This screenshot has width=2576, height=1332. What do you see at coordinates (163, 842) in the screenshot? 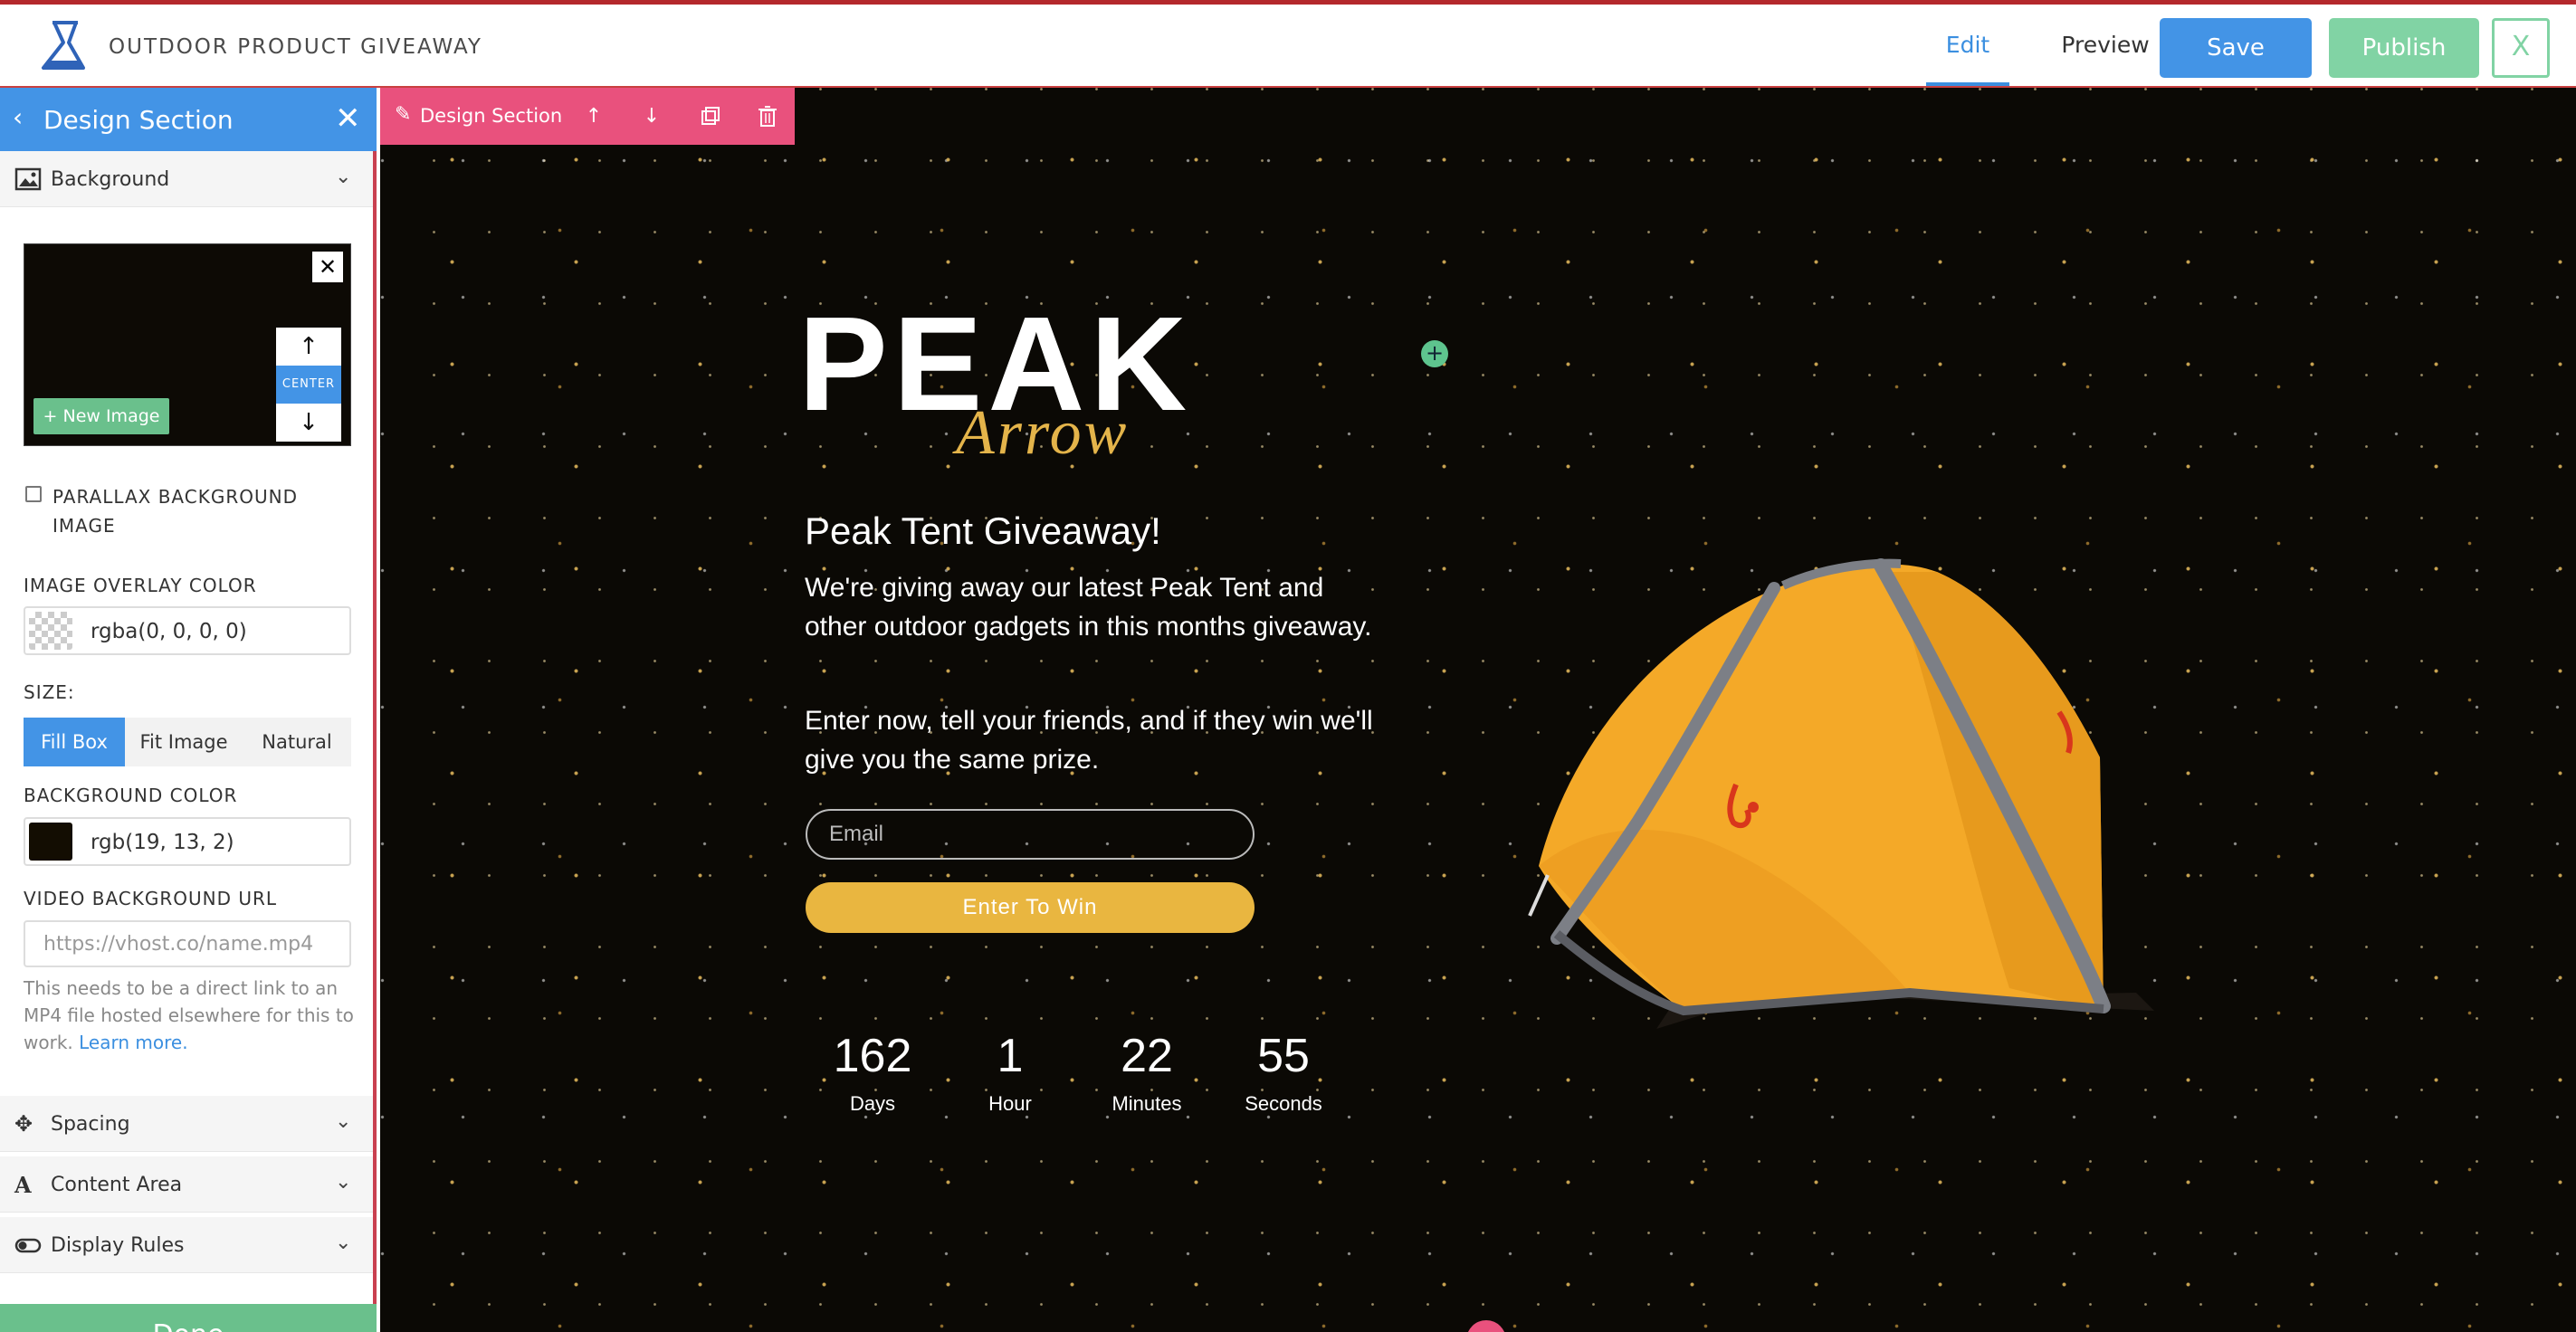
I see `bg-color-value: rgb(19, 13, 2)` at bounding box center [163, 842].